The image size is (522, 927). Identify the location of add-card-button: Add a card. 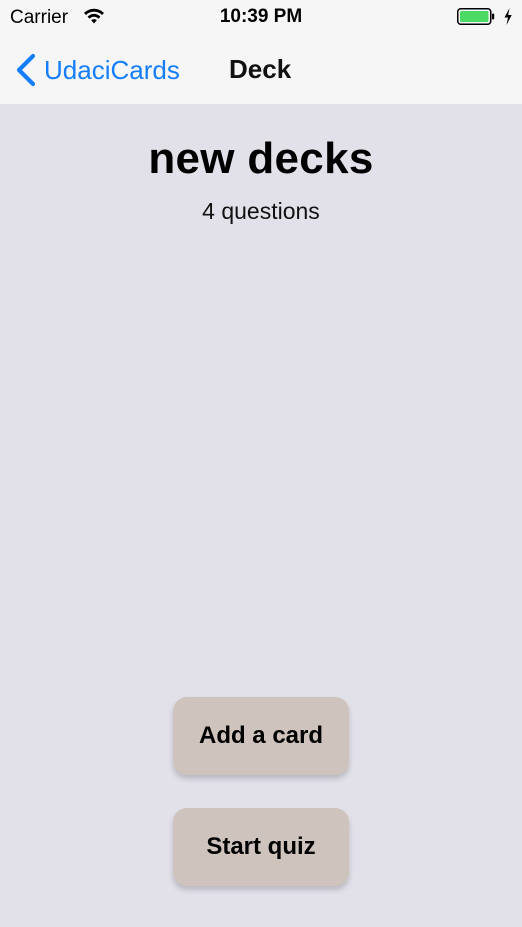
(261, 736).